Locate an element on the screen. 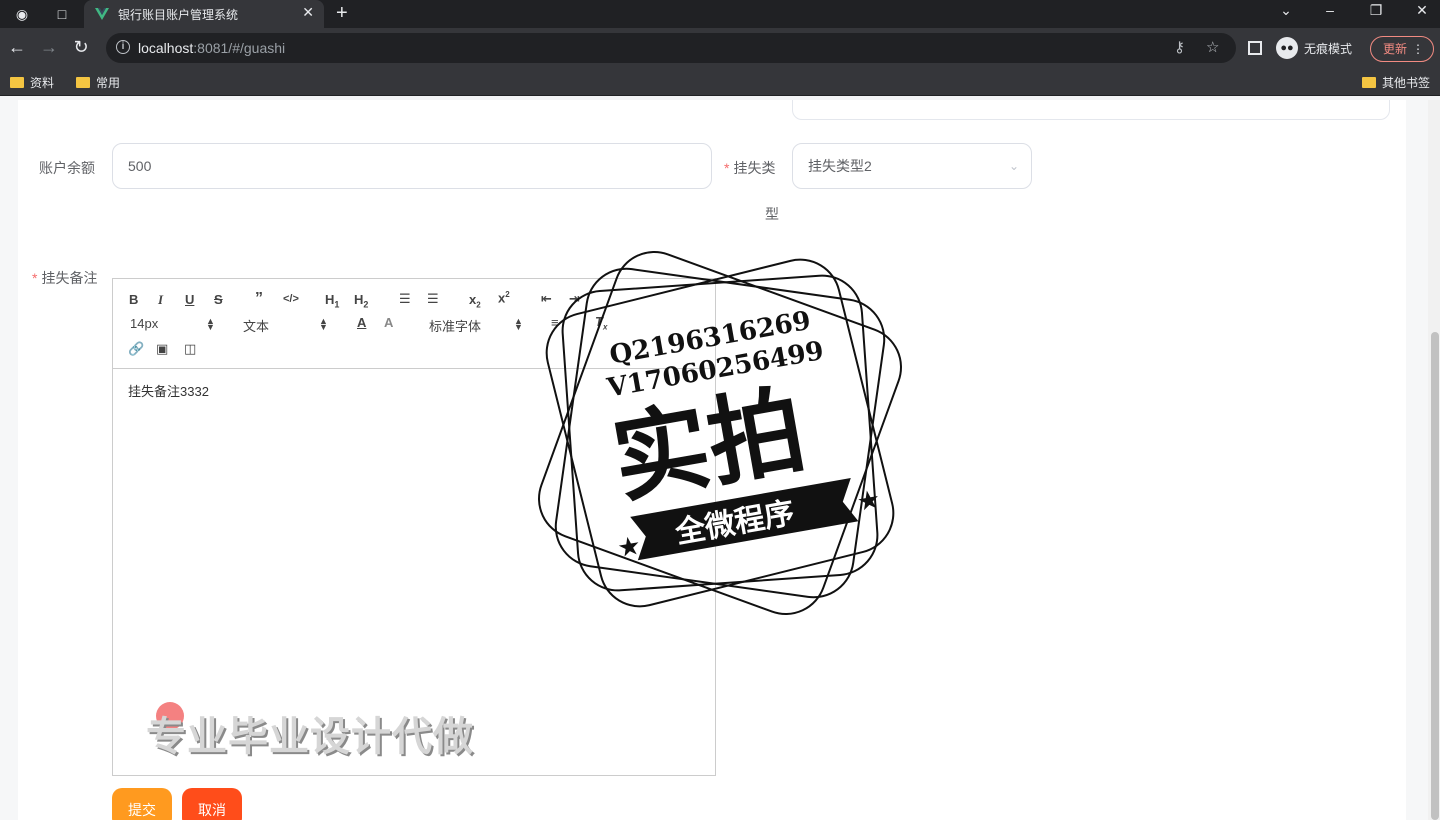 The image size is (1440, 820). minimize-icon: – is located at coordinates (1330, 10).